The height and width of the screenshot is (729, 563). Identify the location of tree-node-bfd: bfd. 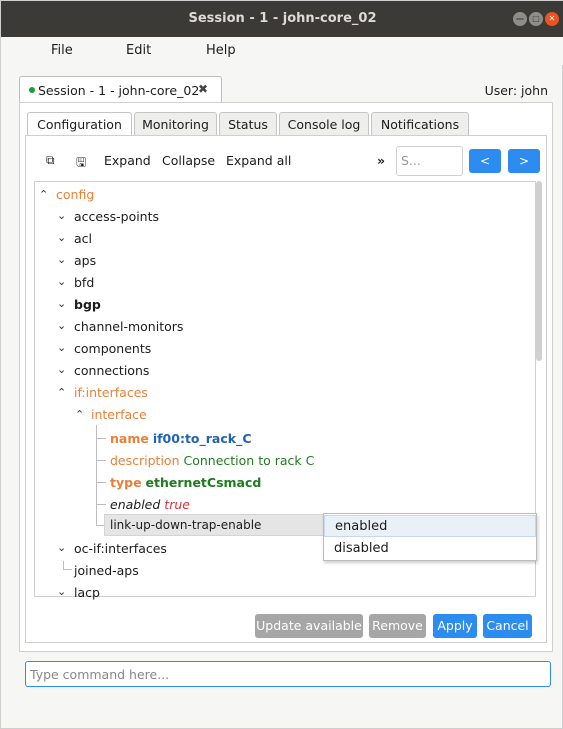
(84, 282).